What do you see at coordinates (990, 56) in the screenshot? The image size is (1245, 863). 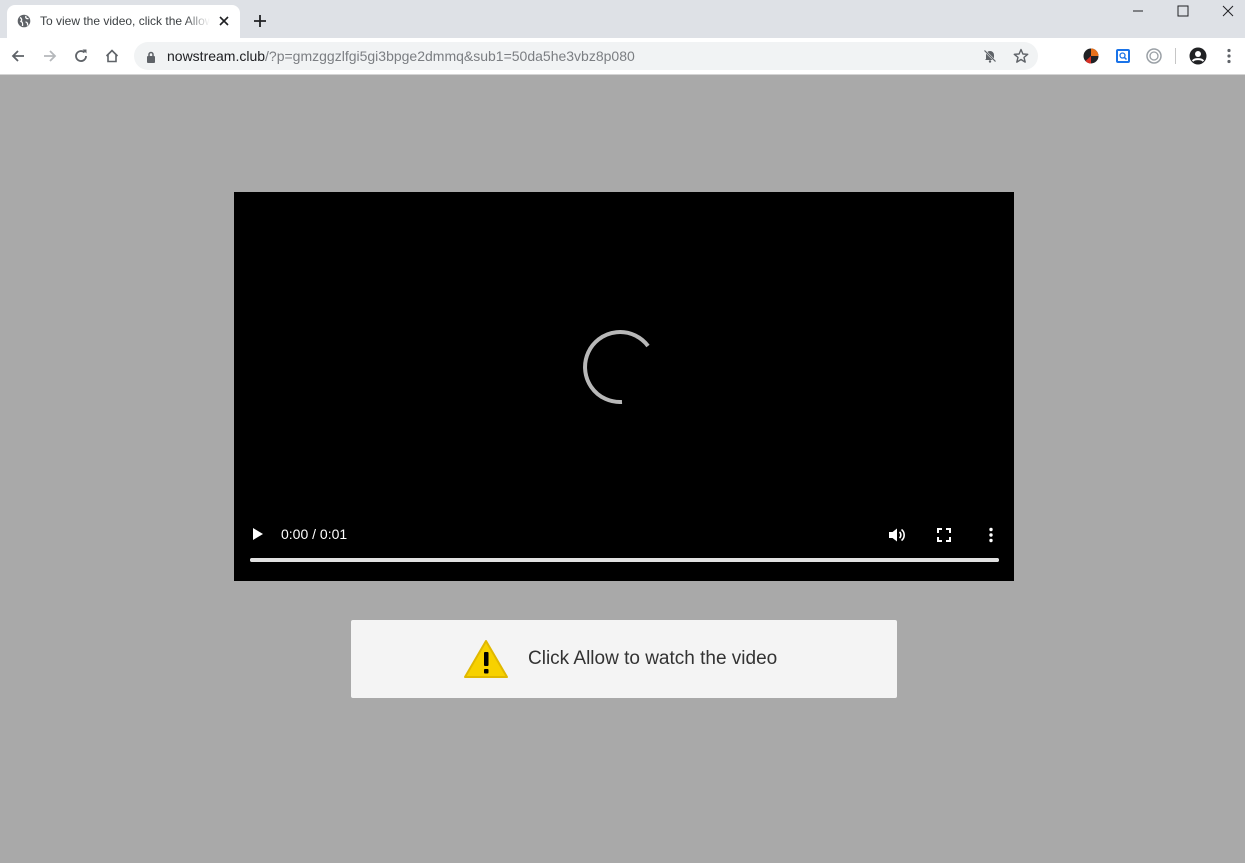 I see `notifications-blocked-icon` at bounding box center [990, 56].